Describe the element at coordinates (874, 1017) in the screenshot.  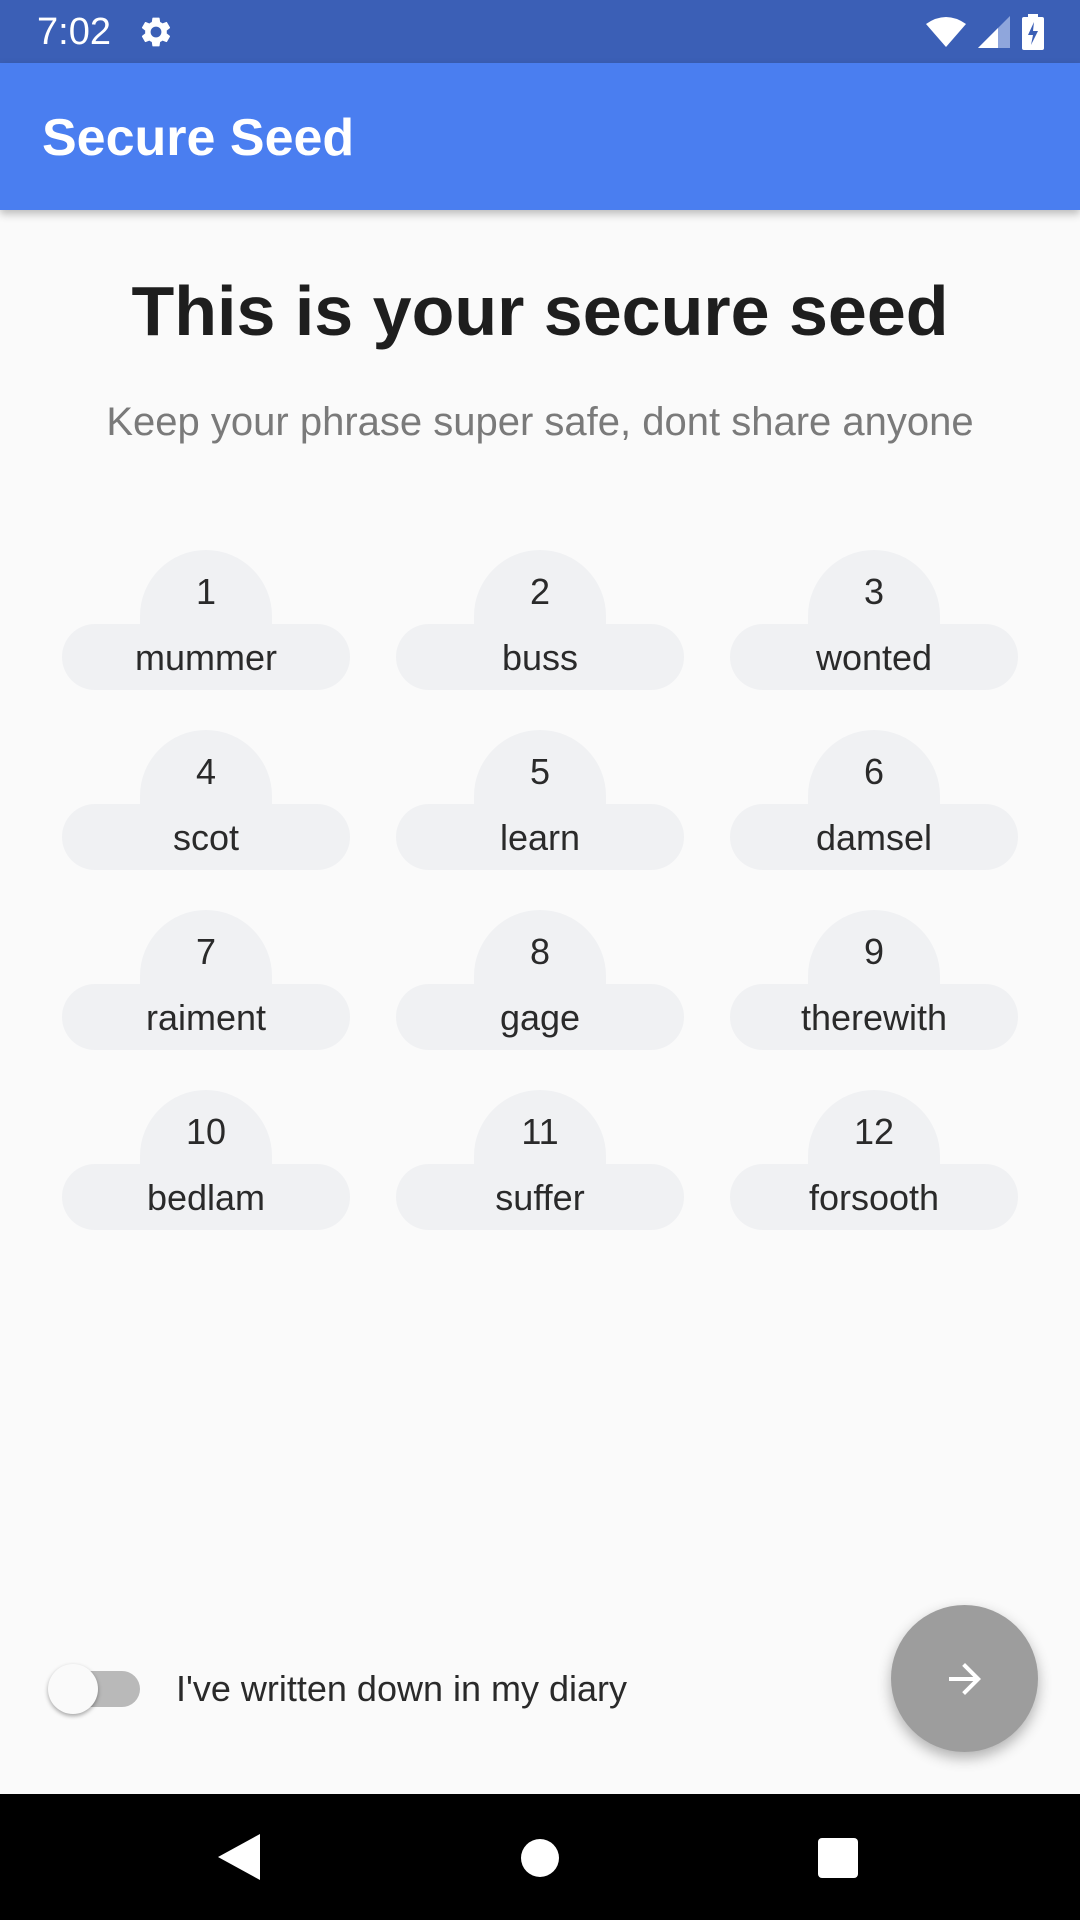
I see `seed-word-text: therewith` at that location.